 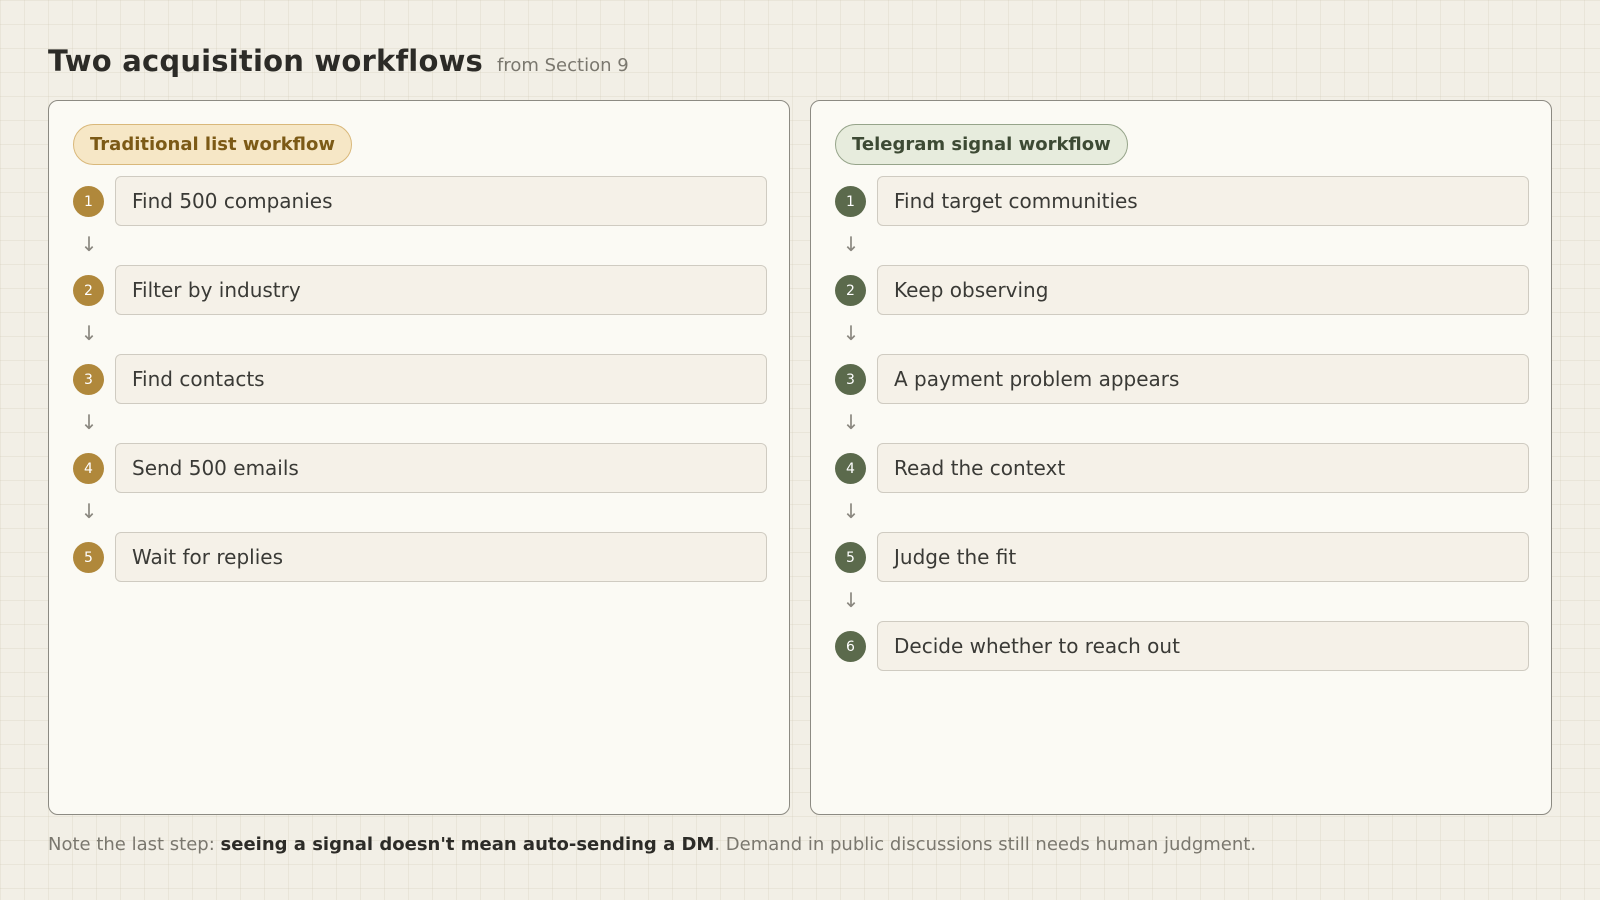 I want to click on page-subtitle: from Section 9, so click(x=563, y=65).